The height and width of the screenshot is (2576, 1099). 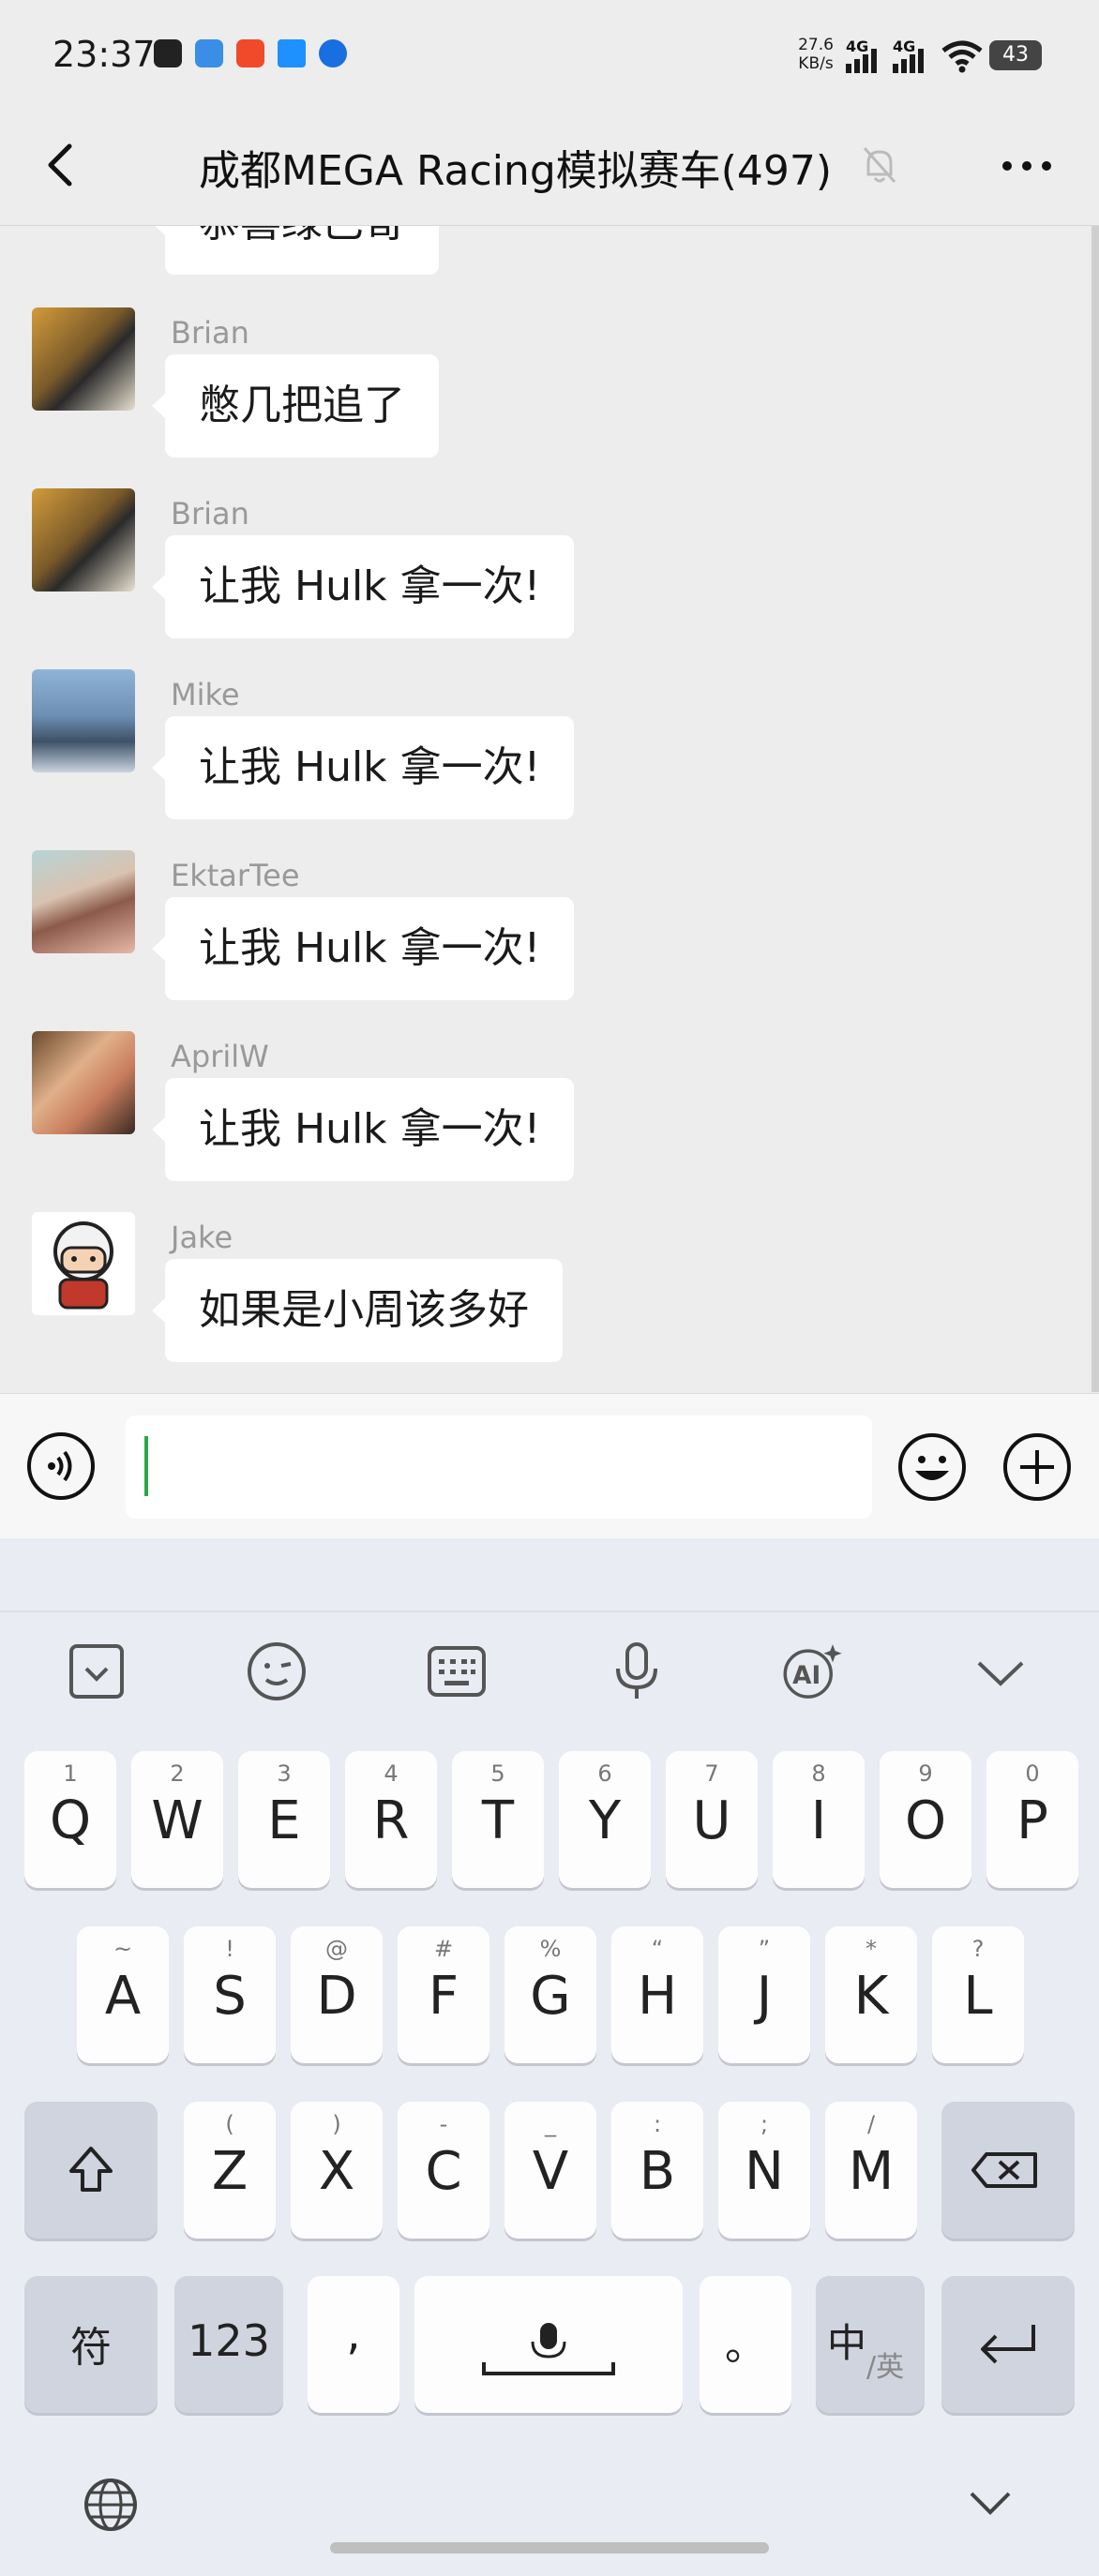 What do you see at coordinates (353, 2334) in the screenshot?
I see `comma-key-label: ,` at bounding box center [353, 2334].